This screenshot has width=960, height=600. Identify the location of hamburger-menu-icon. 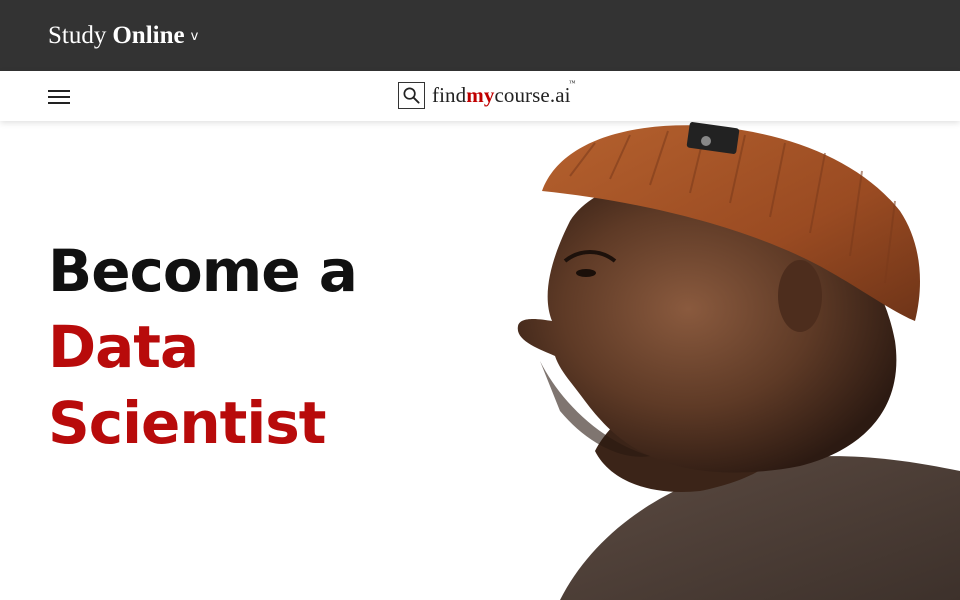
(59, 97).